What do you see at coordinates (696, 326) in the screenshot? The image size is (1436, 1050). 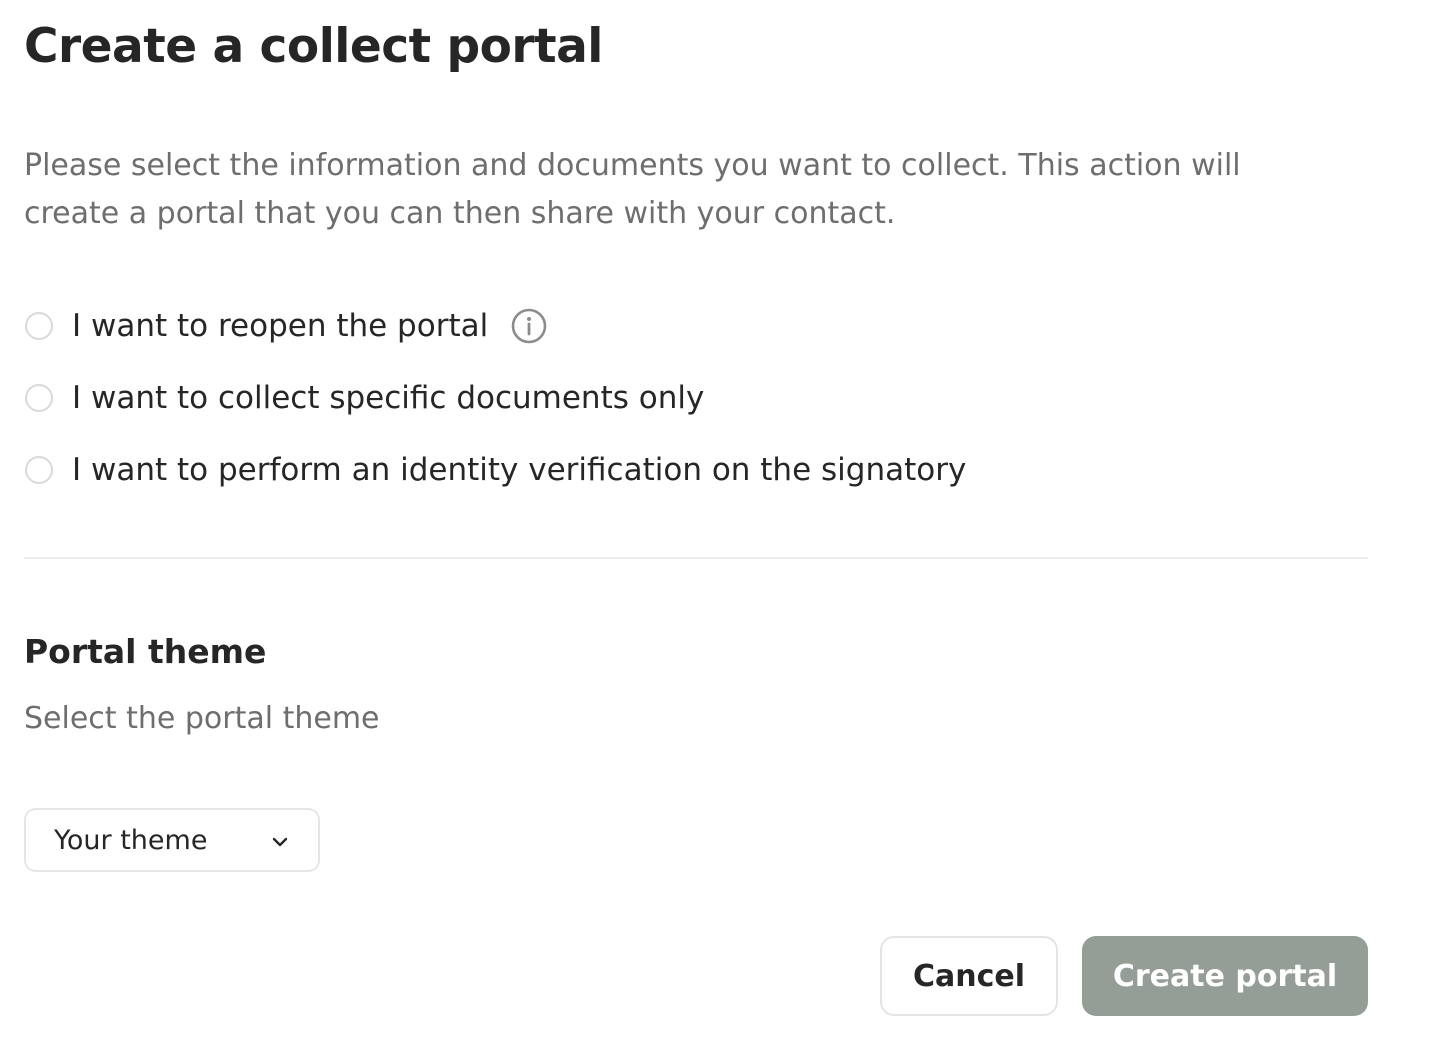 I see `option-reopen-portal: I want to reopen the portal` at bounding box center [696, 326].